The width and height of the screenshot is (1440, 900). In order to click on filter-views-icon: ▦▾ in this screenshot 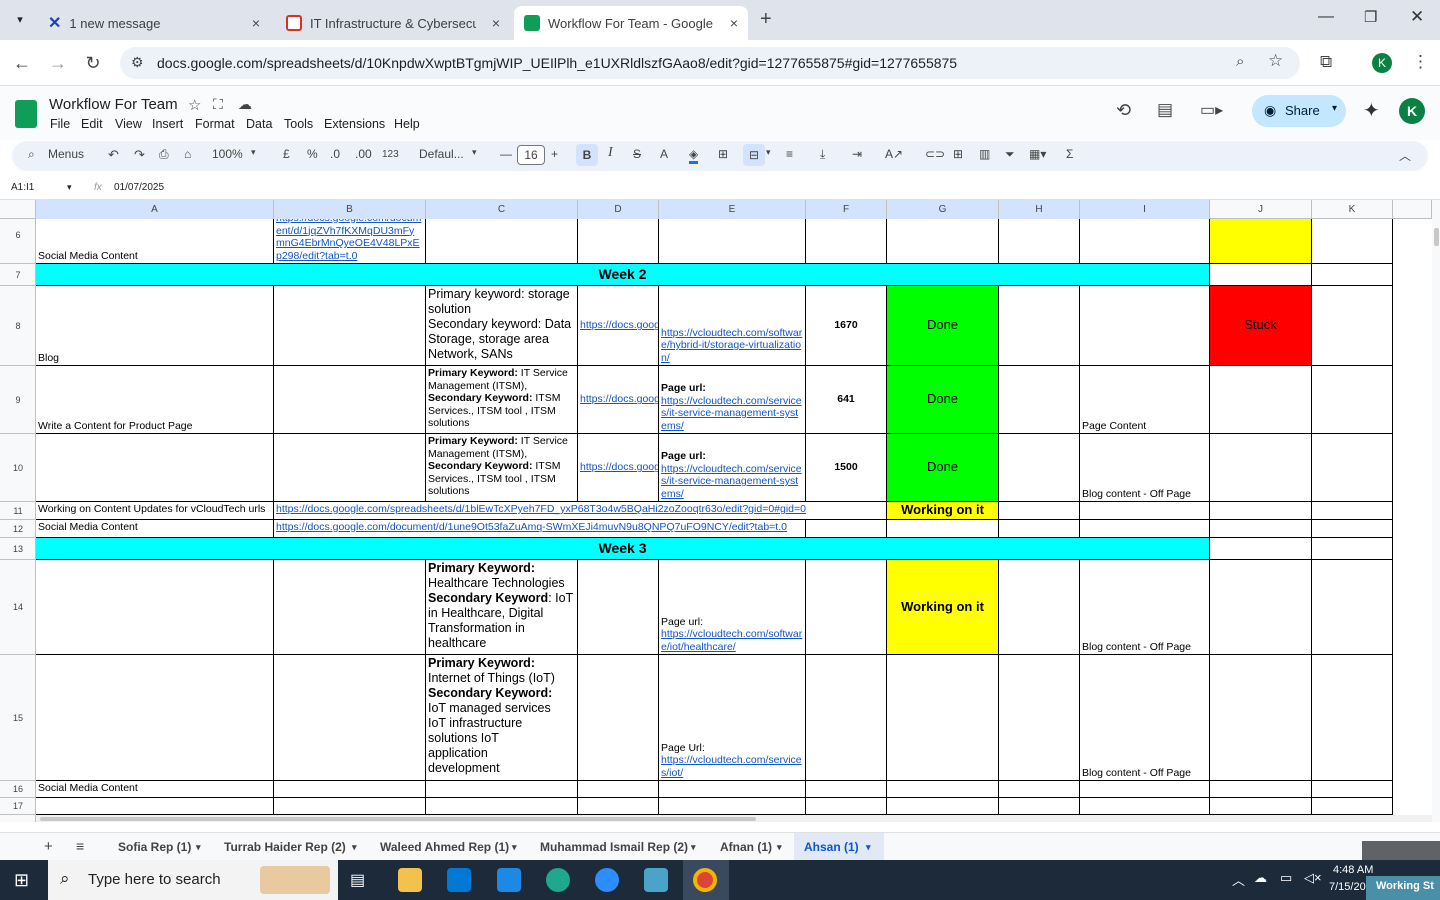, I will do `click(1037, 154)`.